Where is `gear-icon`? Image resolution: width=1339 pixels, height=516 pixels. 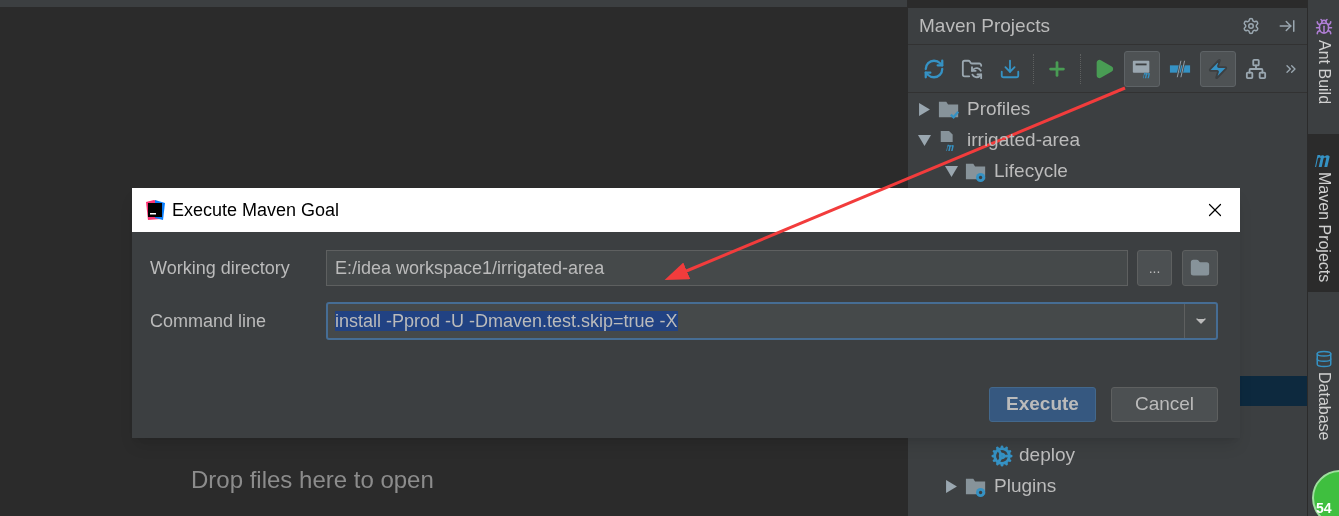 gear-icon is located at coordinates (1002, 455).